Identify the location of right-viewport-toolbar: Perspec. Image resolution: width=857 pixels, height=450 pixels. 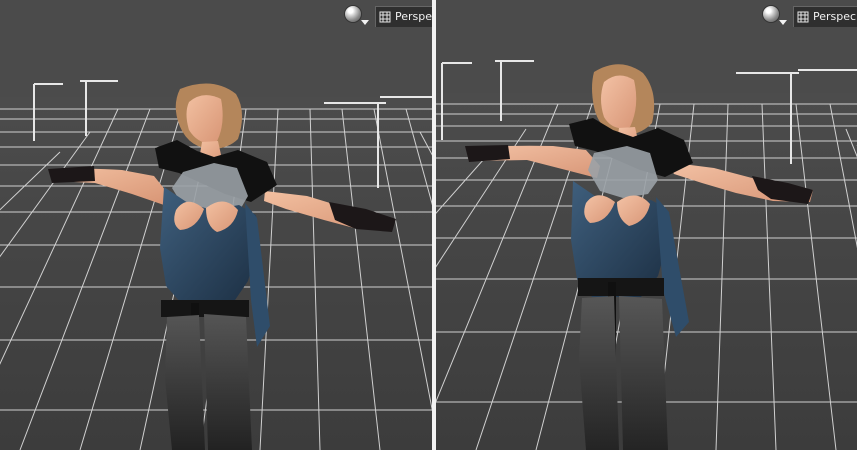
(809, 16).